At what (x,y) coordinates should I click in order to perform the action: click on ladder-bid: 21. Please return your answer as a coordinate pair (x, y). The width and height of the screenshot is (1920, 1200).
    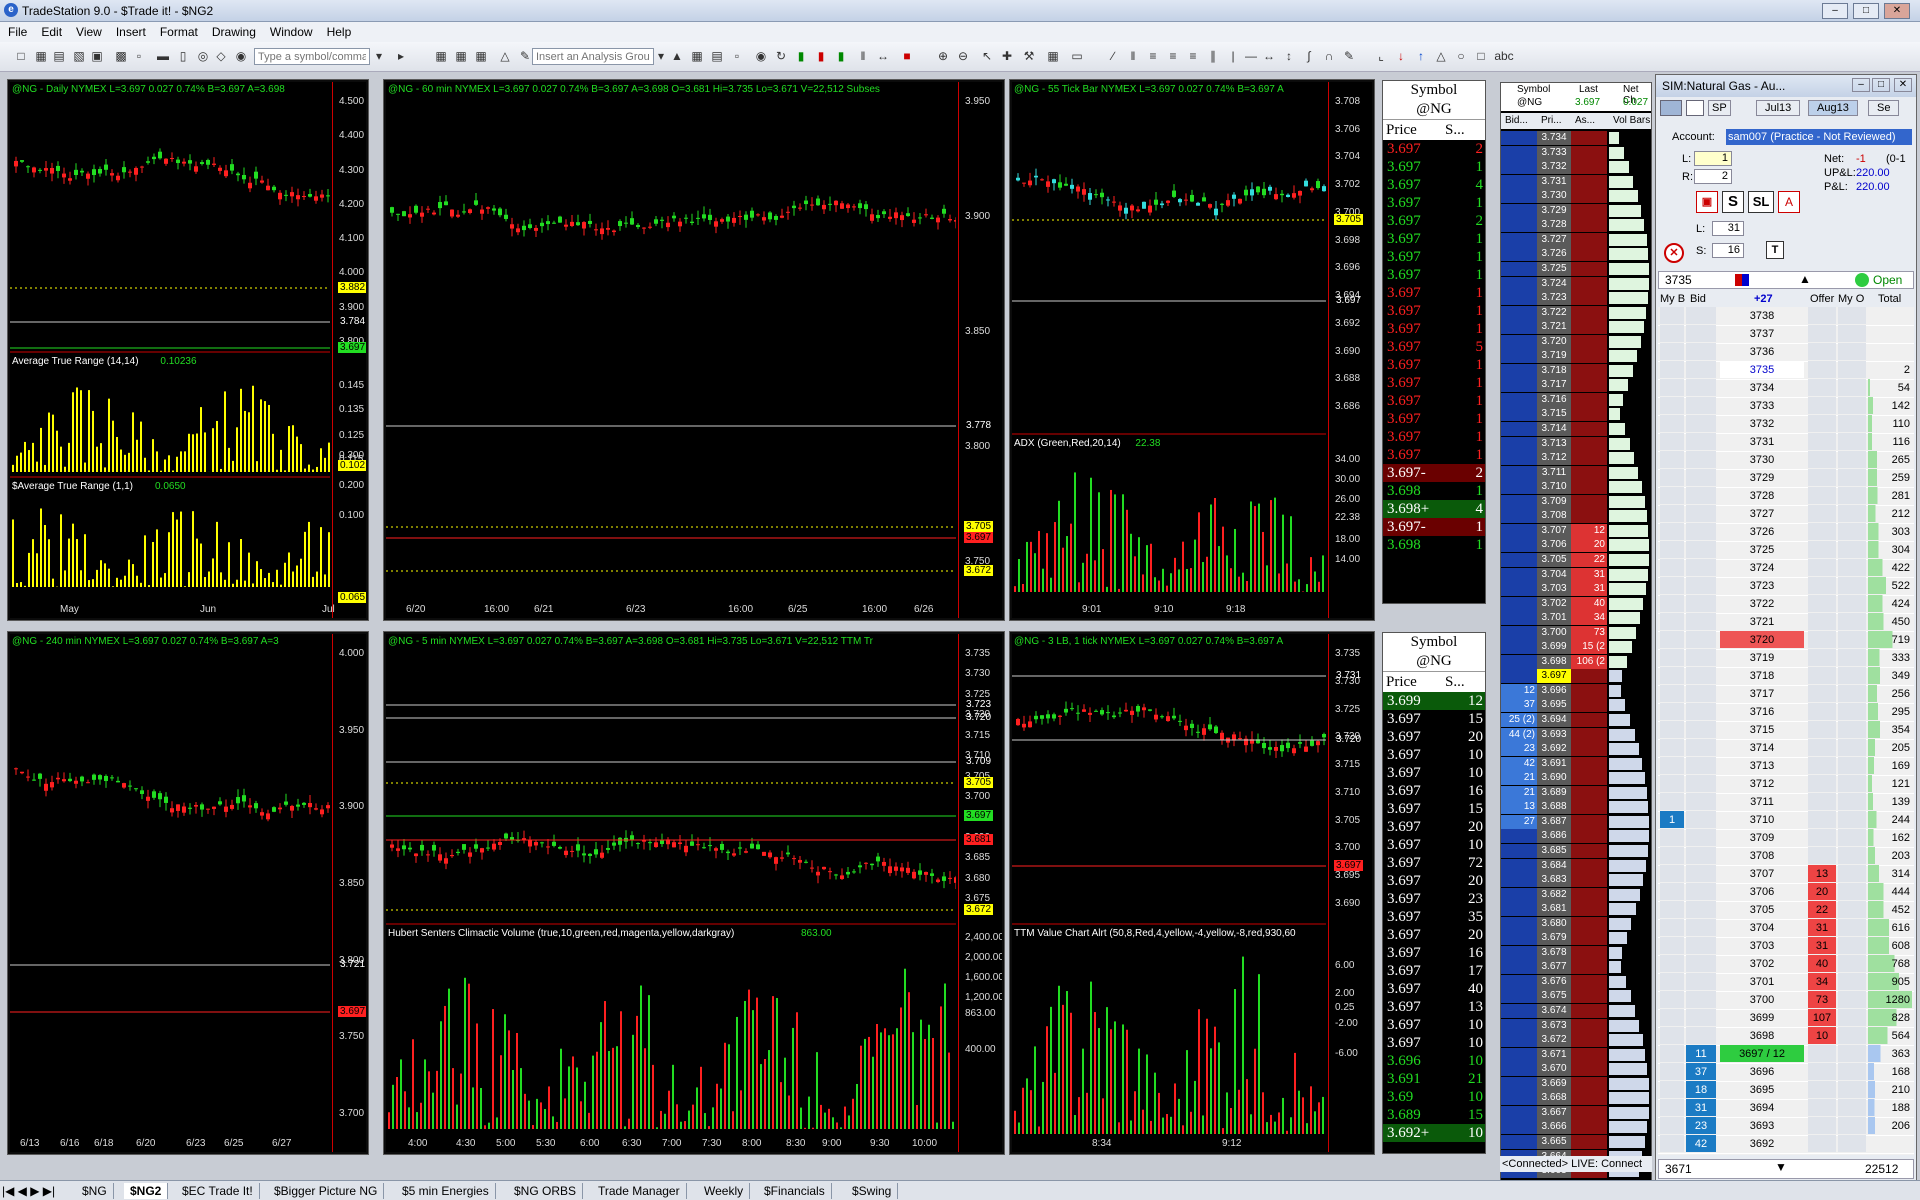
    Looking at the image, I should click on (1519, 778).